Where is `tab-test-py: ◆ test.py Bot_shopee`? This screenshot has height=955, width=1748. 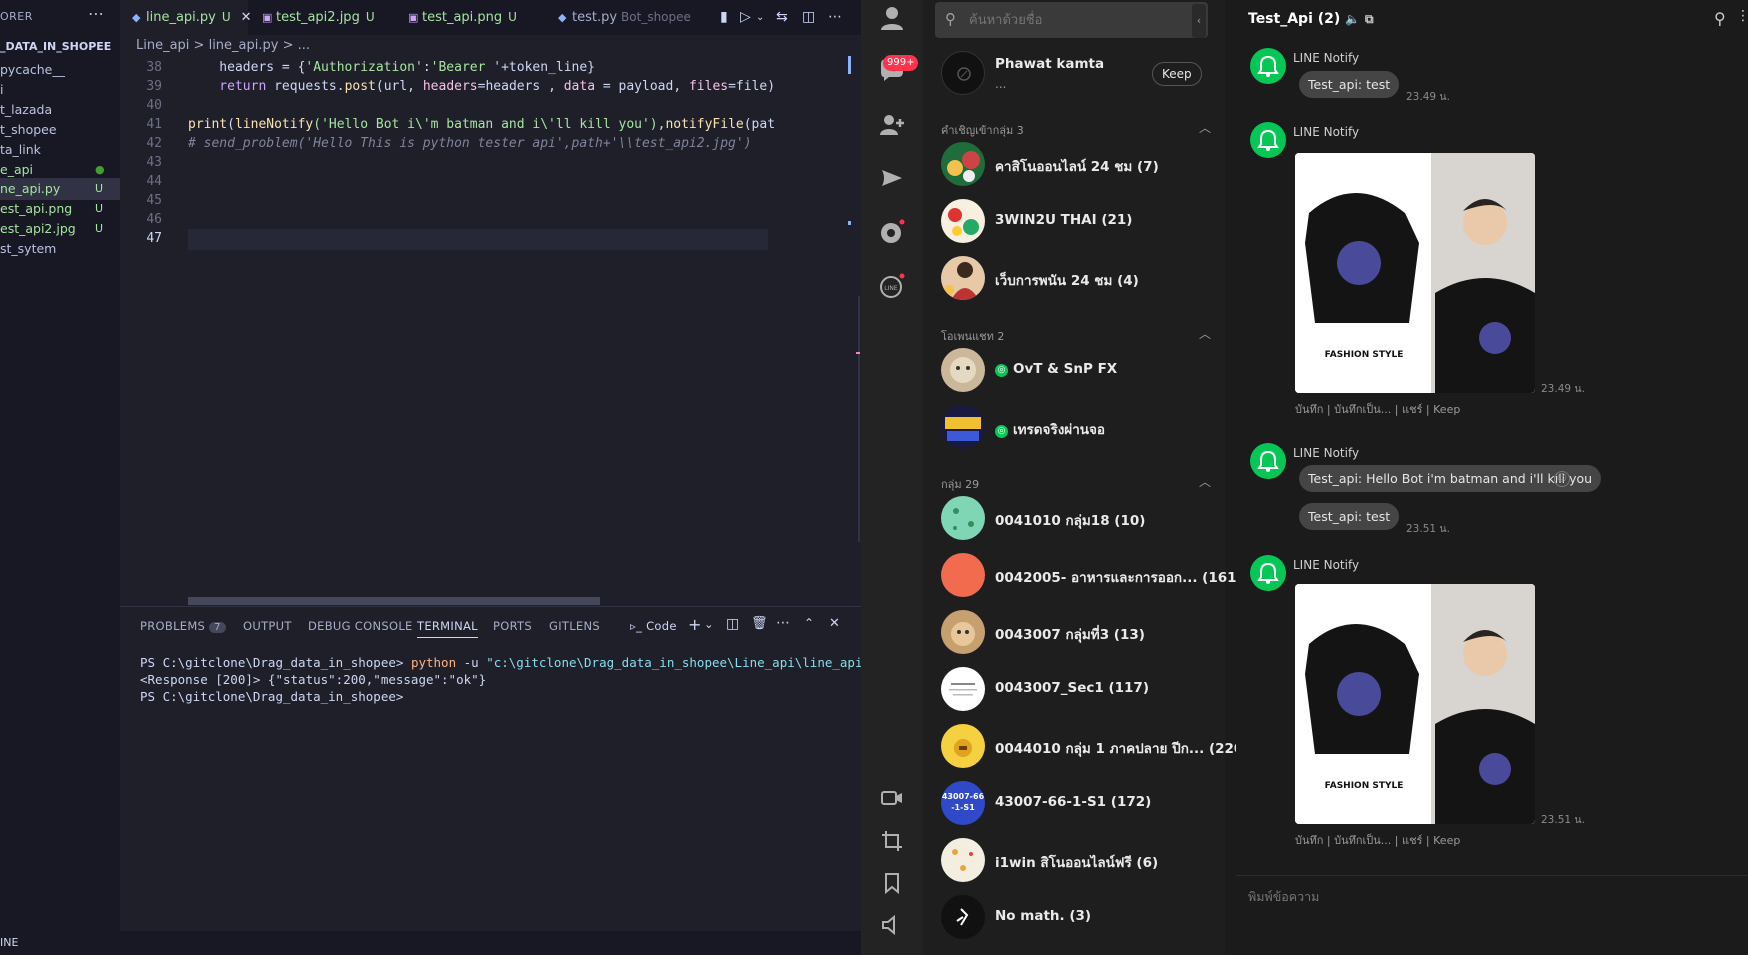 tab-test-py: ◆ test.py Bot_shopee is located at coordinates (624, 17).